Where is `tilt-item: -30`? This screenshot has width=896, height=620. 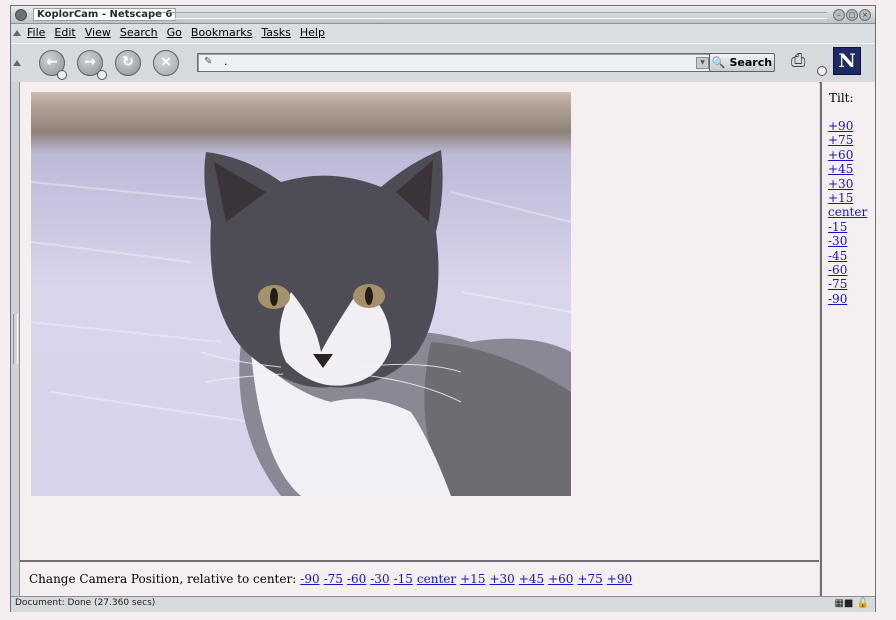
tilt-item: -30 is located at coordinates (847, 241).